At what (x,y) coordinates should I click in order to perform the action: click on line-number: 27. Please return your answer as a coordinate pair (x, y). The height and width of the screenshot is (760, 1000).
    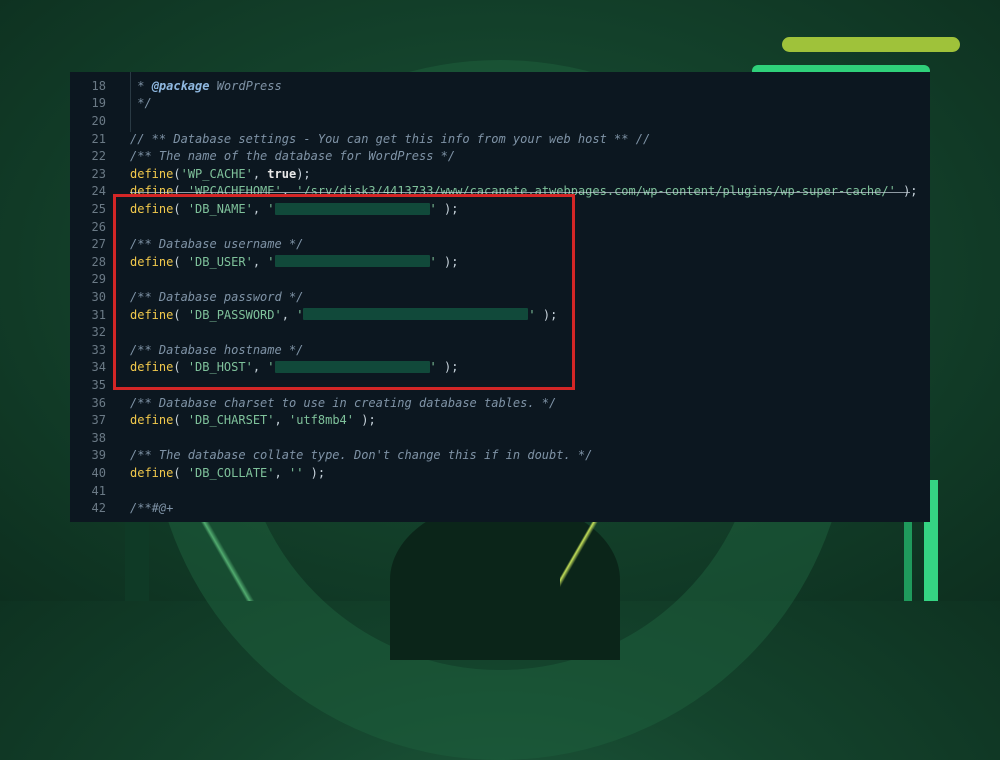
    Looking at the image, I should click on (98, 244).